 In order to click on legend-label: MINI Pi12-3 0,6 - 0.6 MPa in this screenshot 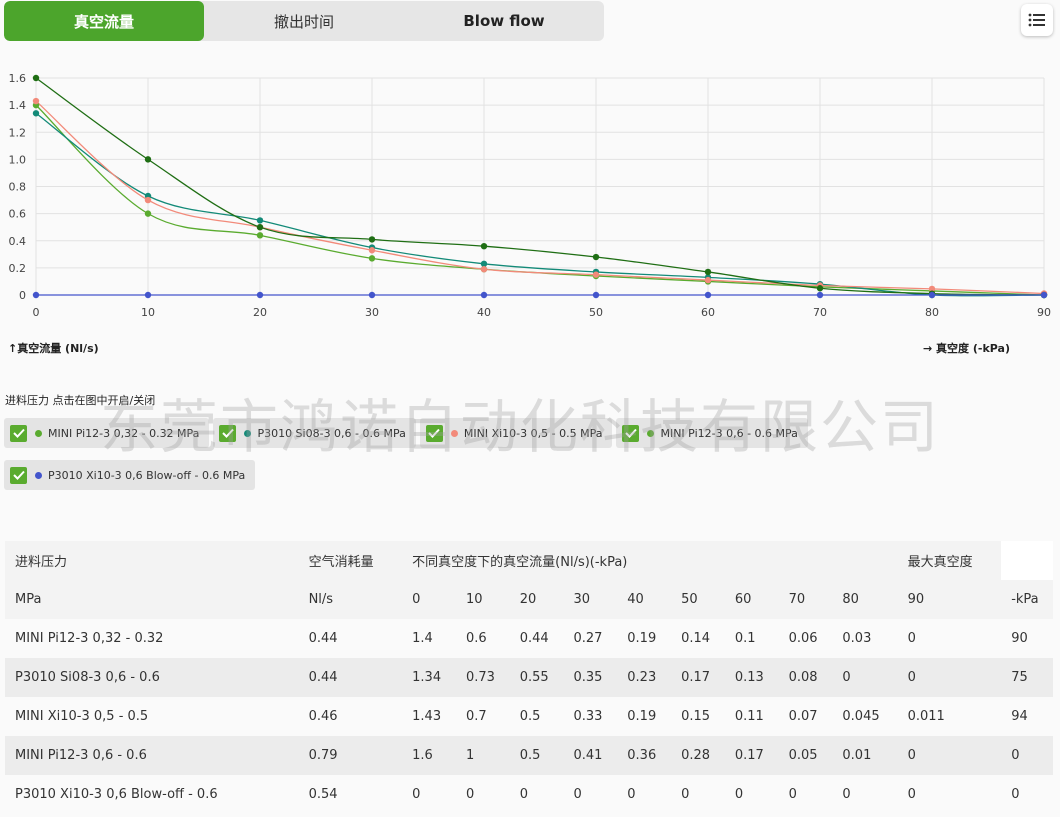, I will do `click(729, 433)`.